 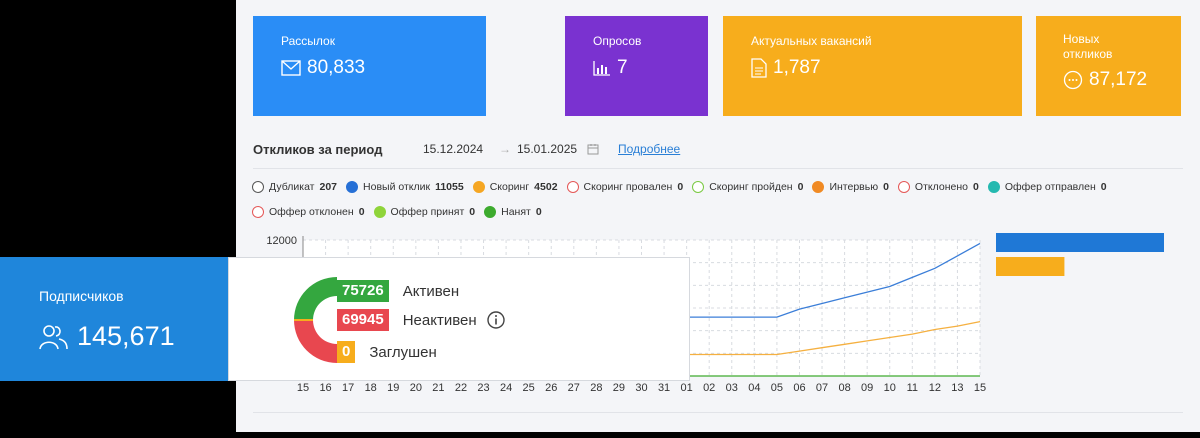 What do you see at coordinates (754, 388) in the screenshot?
I see `x-tick-label: 04` at bounding box center [754, 388].